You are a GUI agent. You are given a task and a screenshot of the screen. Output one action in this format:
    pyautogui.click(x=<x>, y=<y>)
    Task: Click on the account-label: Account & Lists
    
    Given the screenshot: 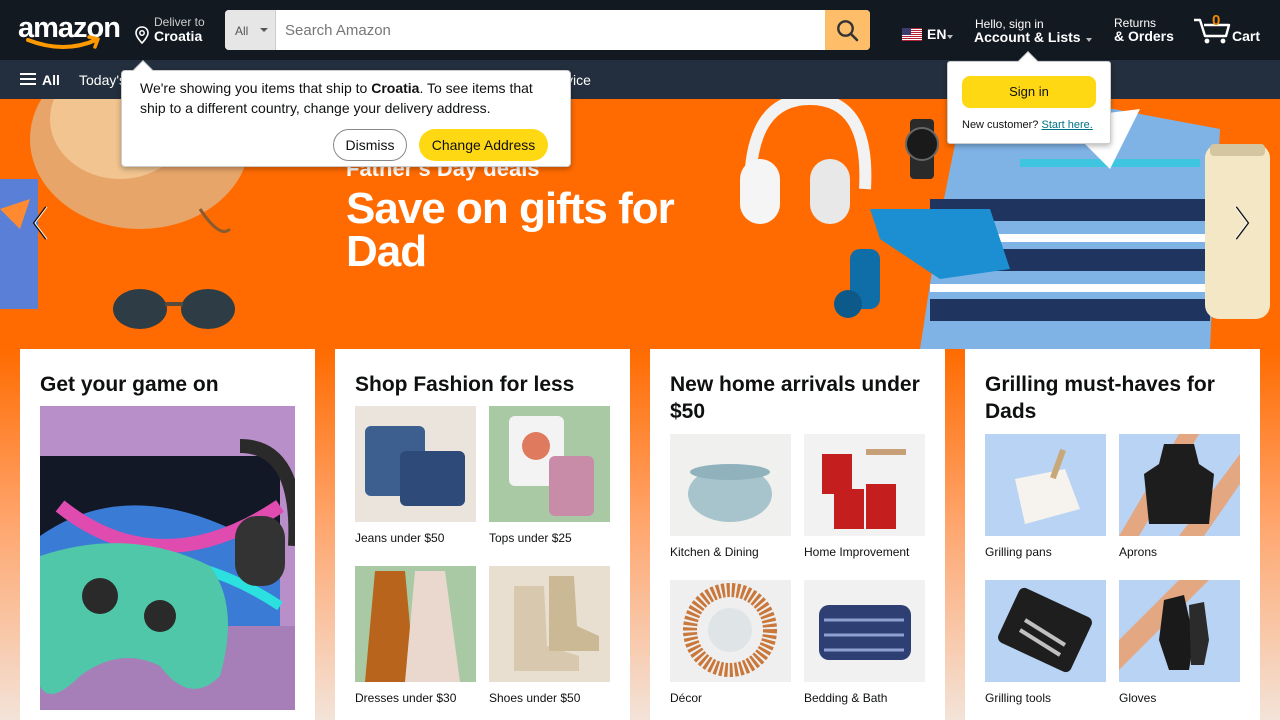 What is the action you would take?
    pyautogui.click(x=1027, y=37)
    